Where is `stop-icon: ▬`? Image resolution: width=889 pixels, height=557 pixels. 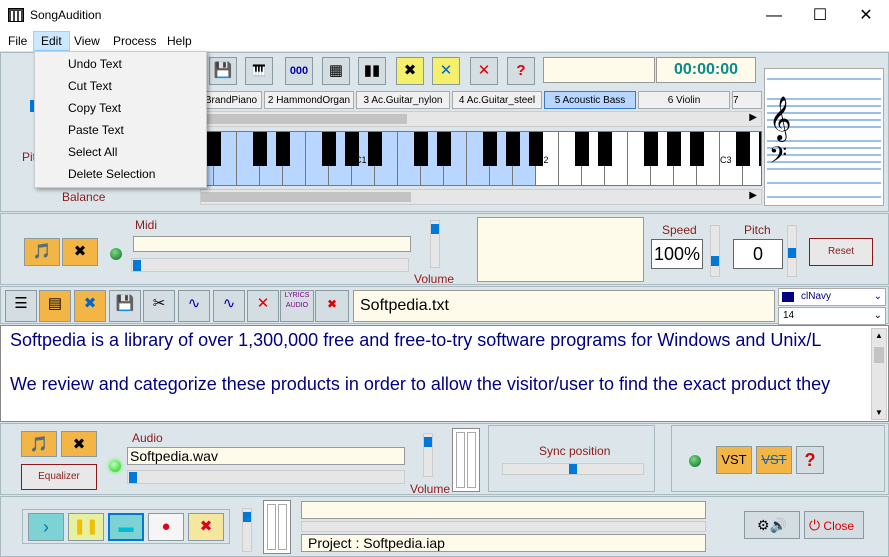
stop-icon: ▬ is located at coordinates (126, 527).